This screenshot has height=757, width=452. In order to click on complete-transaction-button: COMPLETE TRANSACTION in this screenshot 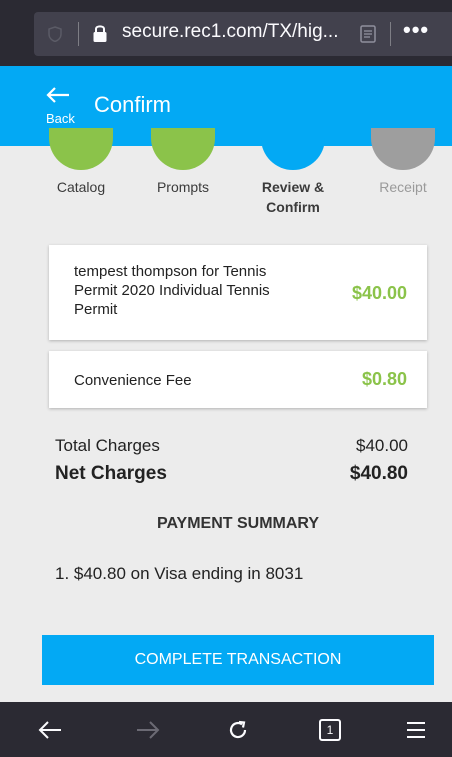, I will do `click(238, 660)`.